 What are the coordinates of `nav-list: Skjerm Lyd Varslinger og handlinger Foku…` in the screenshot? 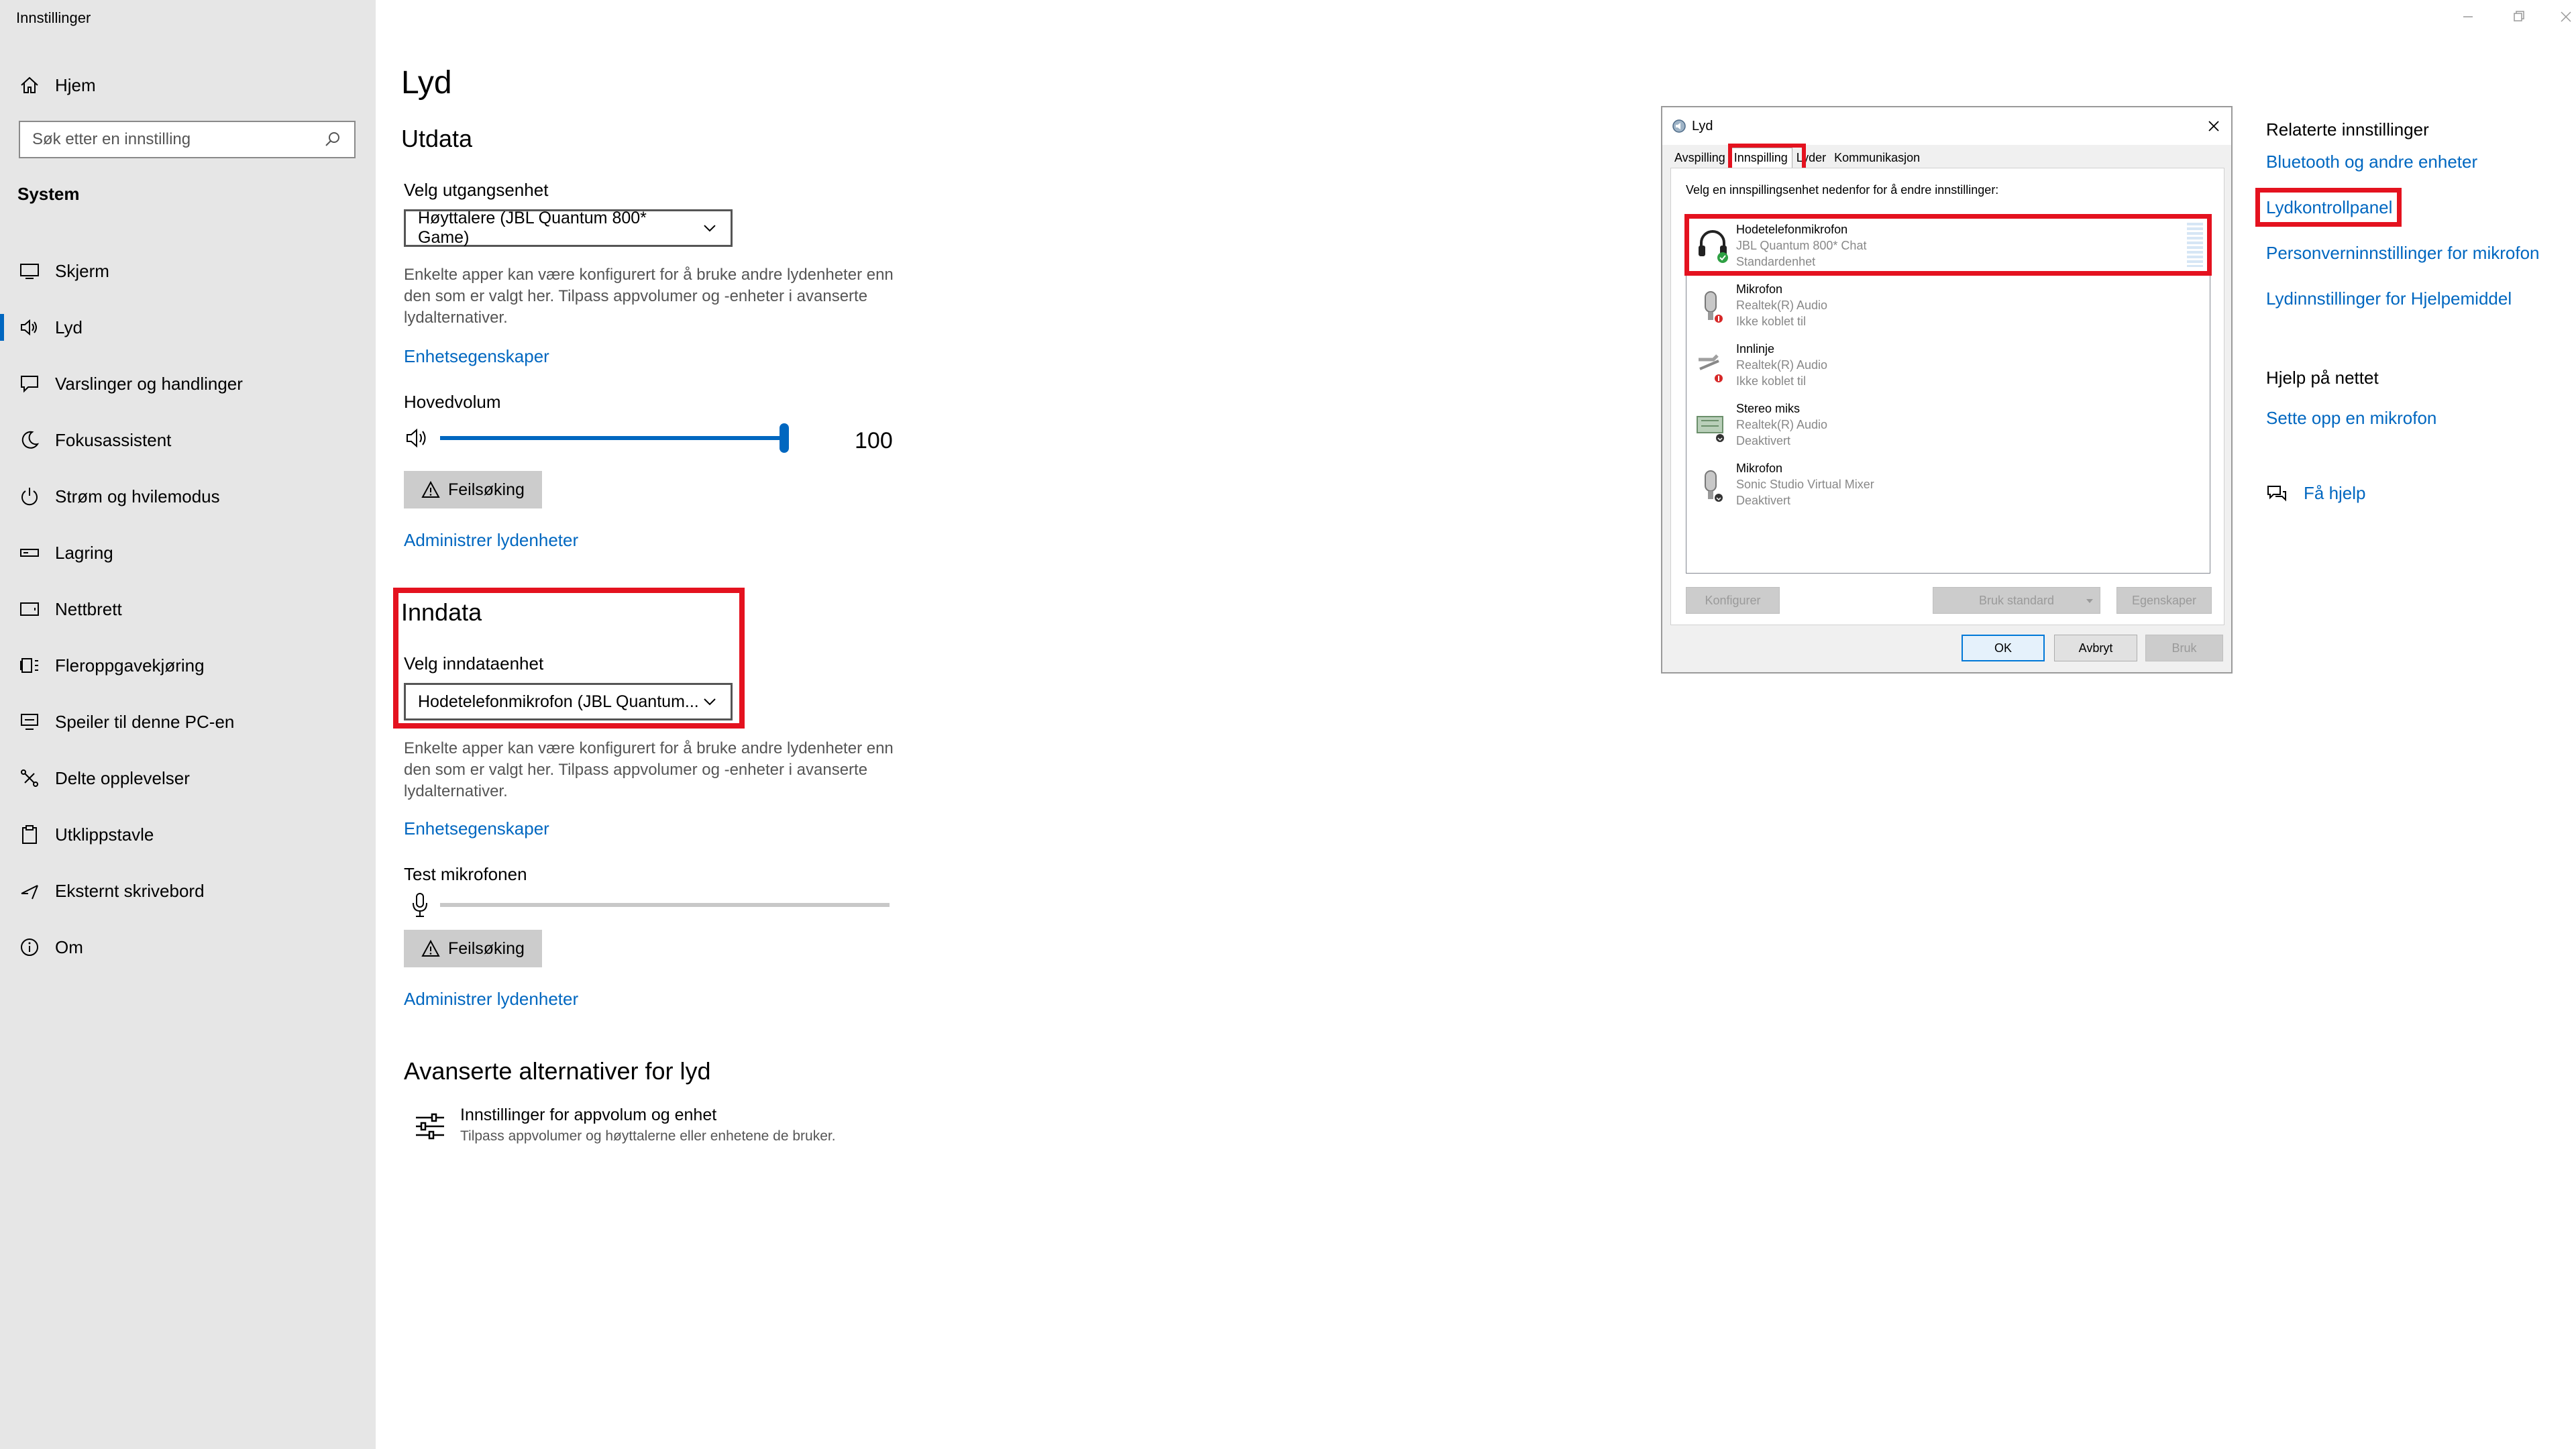 It's located at (188, 609).